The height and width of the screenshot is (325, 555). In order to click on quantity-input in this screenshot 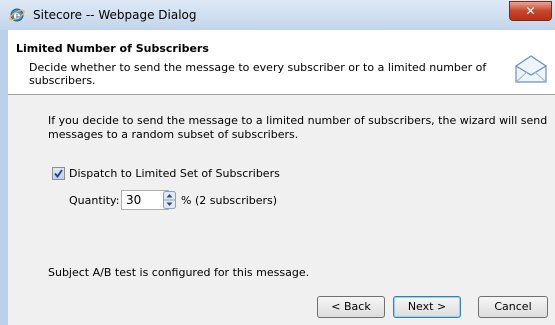, I will do `click(145, 200)`.